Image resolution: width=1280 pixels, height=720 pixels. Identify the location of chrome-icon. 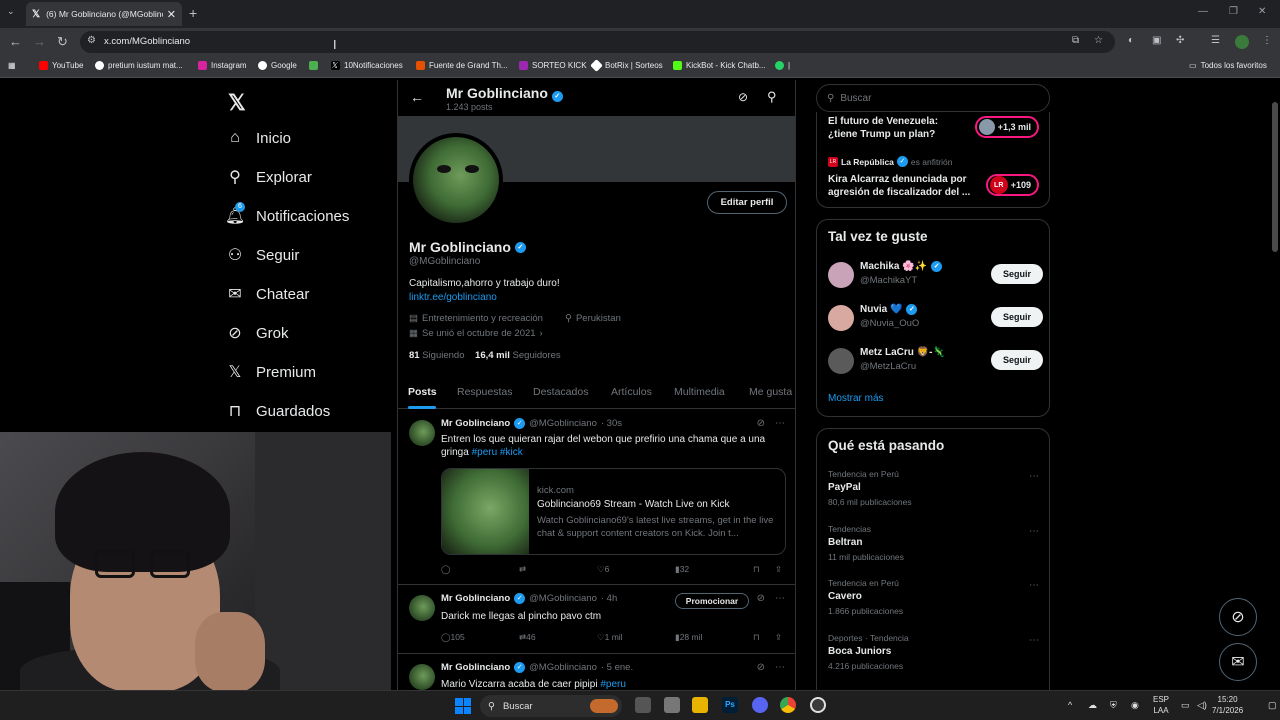
(788, 705).